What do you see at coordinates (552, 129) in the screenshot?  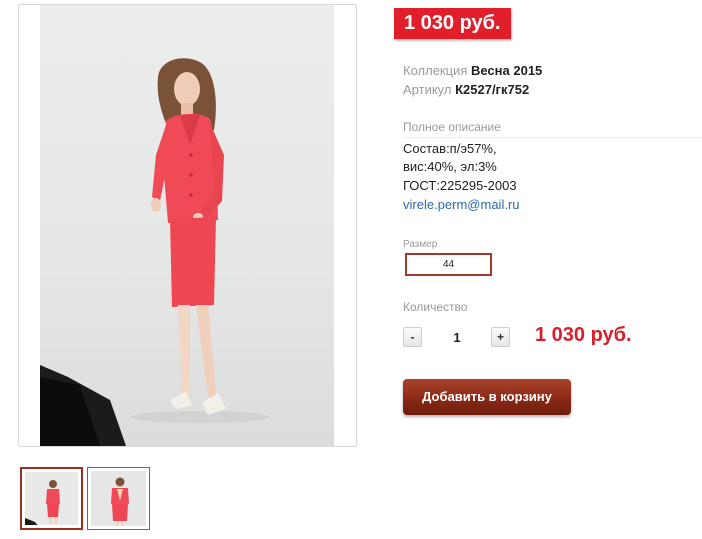 I see `description-title: Полное описание` at bounding box center [552, 129].